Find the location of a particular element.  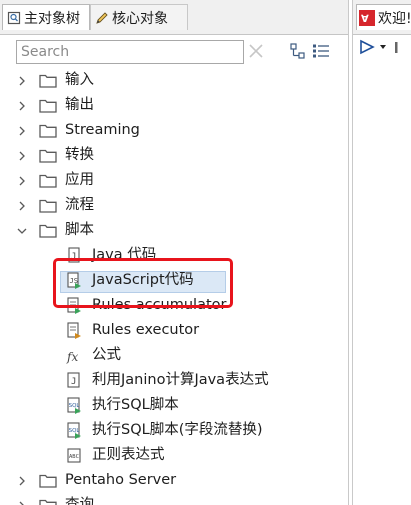

tree-category-transform: 转换 is located at coordinates (174, 155).